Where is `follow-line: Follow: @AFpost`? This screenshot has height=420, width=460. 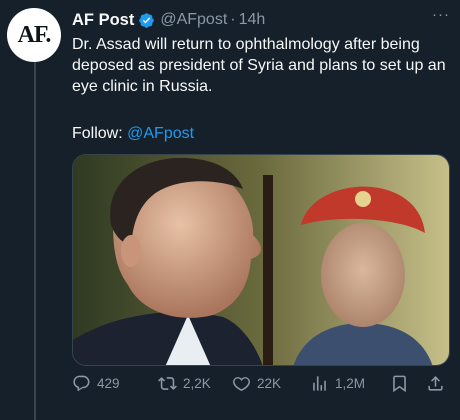
follow-line: Follow: @AFpost is located at coordinates (133, 133).